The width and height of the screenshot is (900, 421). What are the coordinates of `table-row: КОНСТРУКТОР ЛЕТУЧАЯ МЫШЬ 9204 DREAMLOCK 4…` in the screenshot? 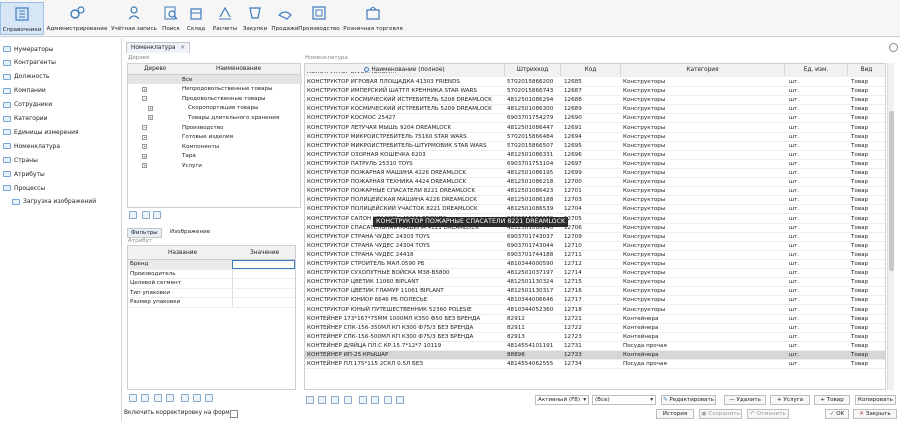 It's located at (595, 128).